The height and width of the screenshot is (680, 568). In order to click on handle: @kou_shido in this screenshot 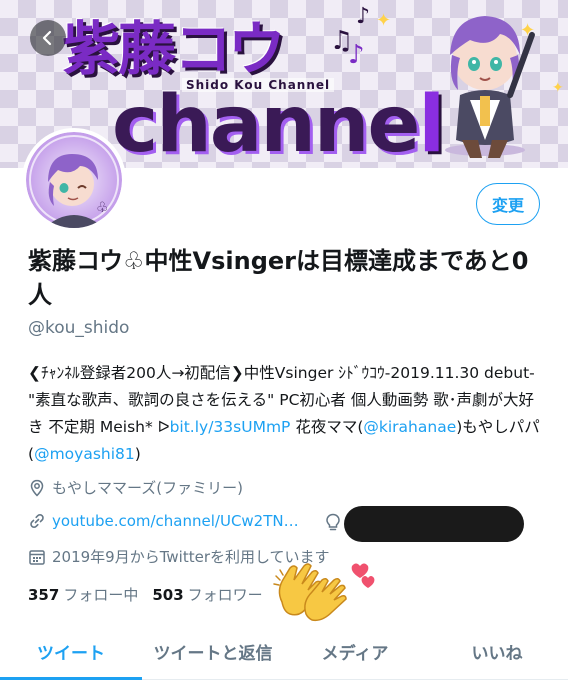, I will do `click(79, 328)`.